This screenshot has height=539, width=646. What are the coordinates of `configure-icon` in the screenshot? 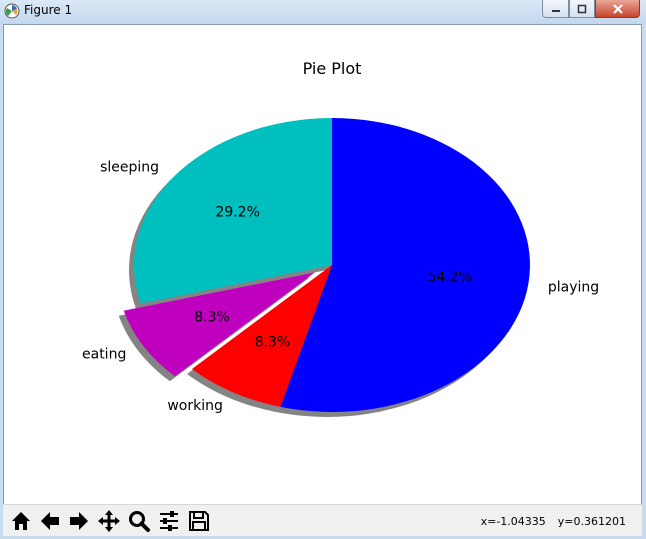 It's located at (169, 521).